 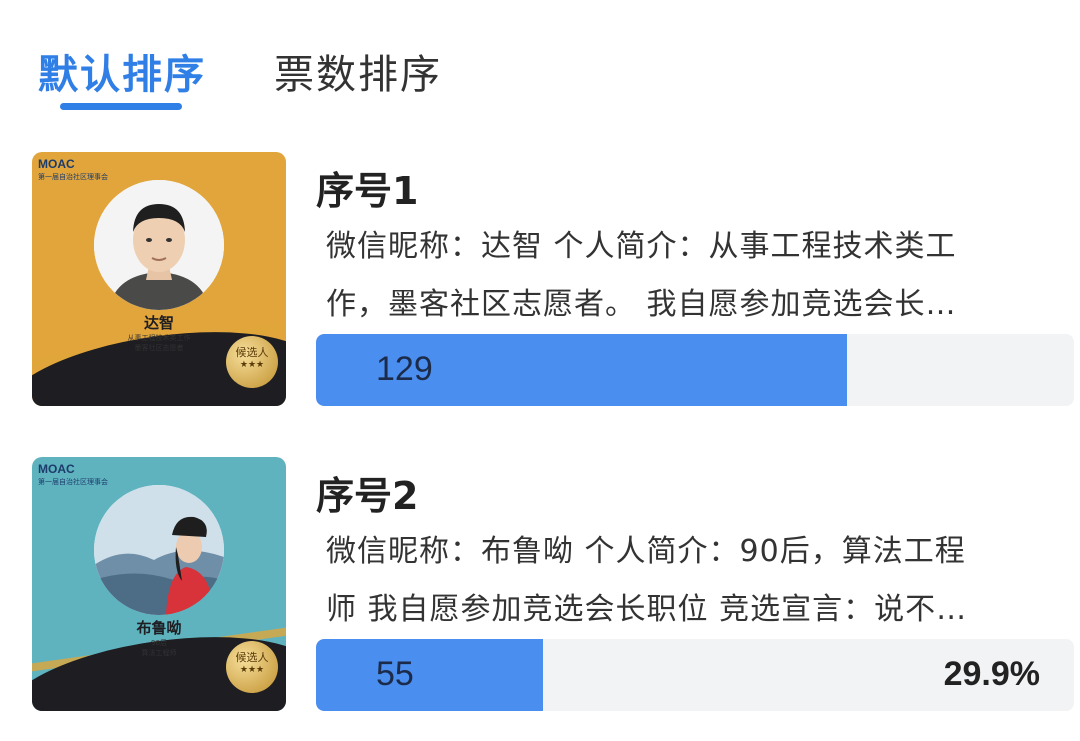 I want to click on poster-name: 达智, so click(x=158, y=323).